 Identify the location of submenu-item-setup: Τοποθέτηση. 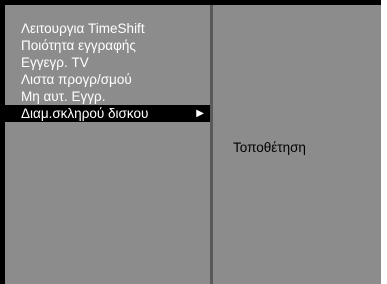
(297, 147).